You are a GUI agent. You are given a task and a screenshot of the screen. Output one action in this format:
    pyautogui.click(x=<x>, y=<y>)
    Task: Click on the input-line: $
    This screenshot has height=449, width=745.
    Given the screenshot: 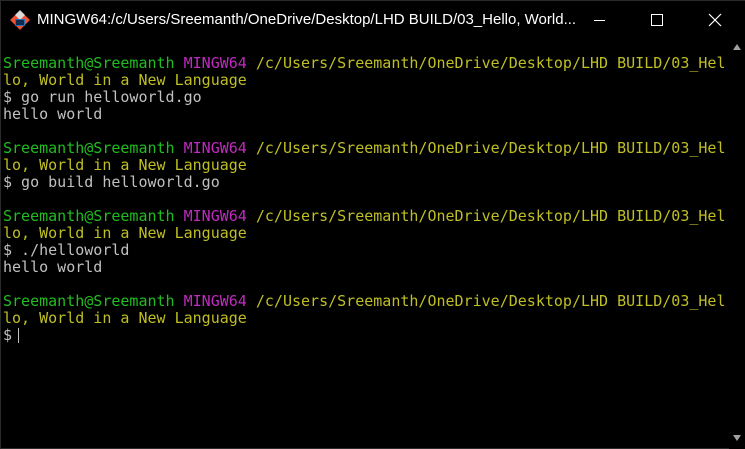 What is the action you would take?
    pyautogui.click(x=365, y=335)
    